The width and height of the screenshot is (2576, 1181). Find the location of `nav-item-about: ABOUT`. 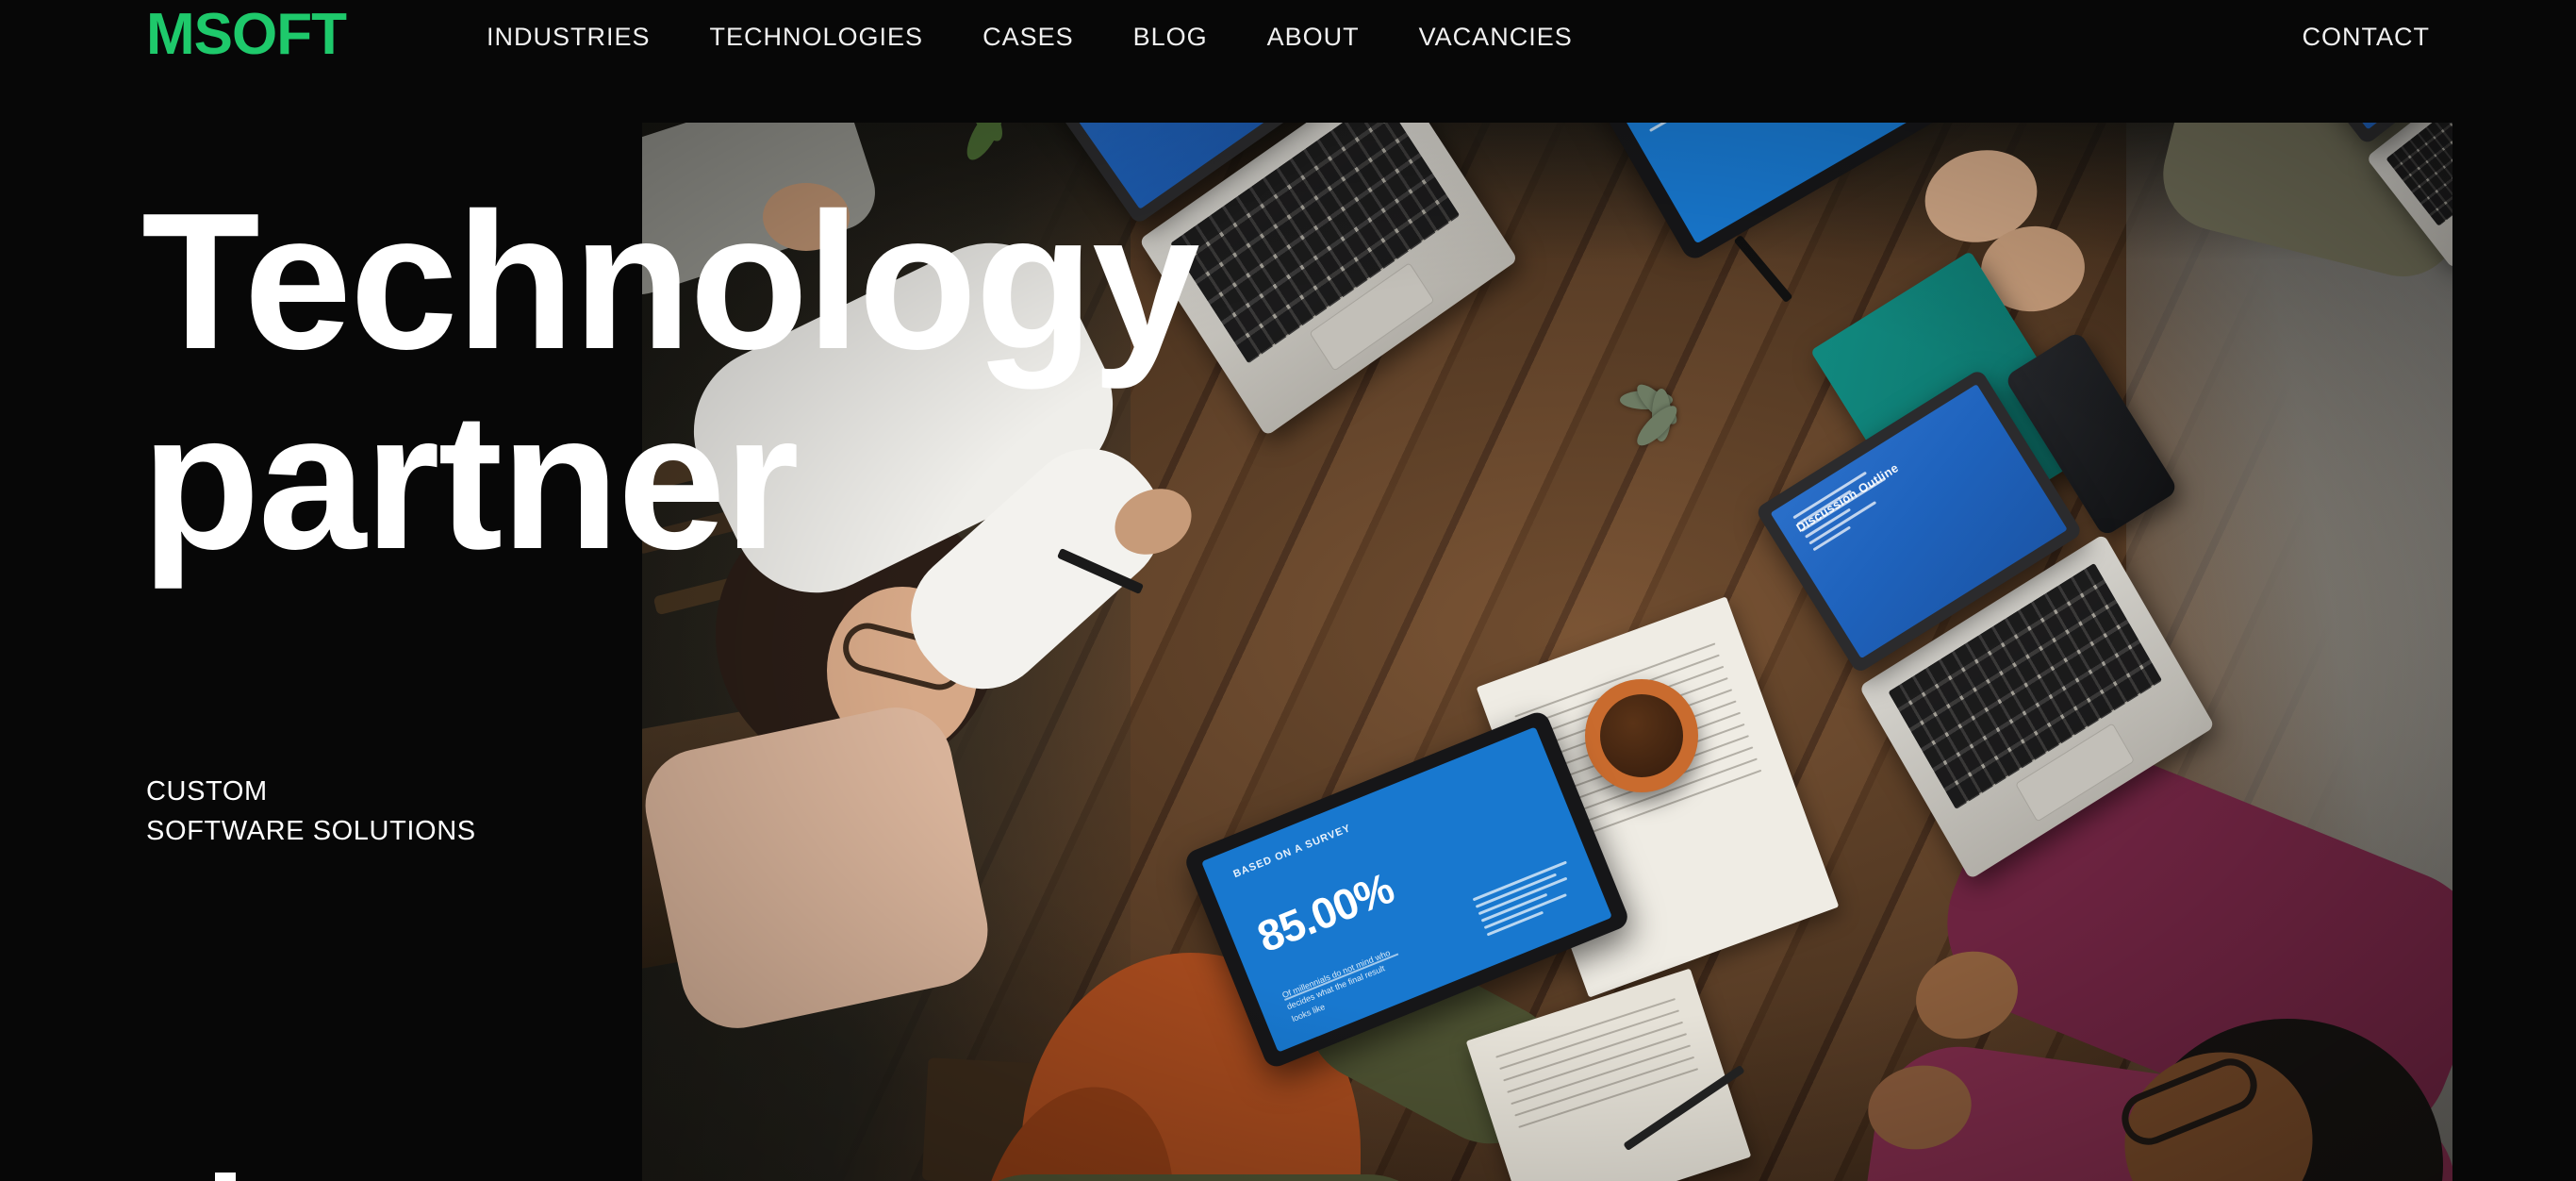

nav-item-about: ABOUT is located at coordinates (1313, 37).